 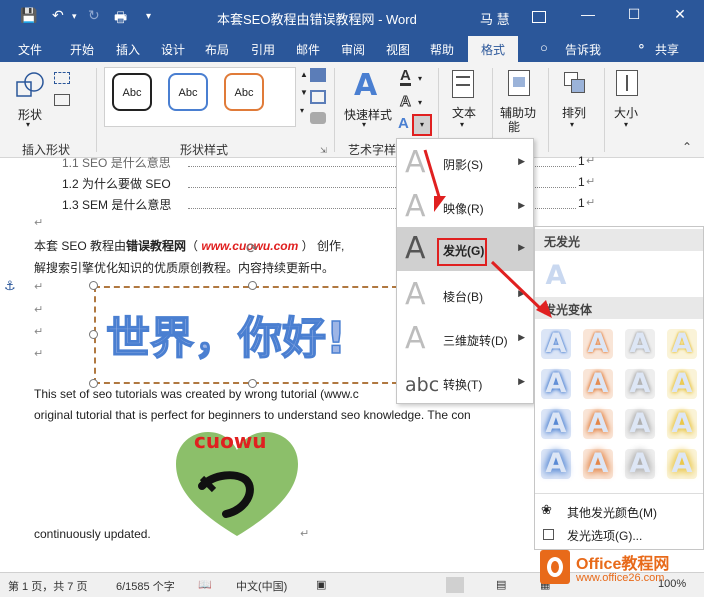 I want to click on more-glow-colors: 其他发光颜色(M), so click(x=612, y=512).